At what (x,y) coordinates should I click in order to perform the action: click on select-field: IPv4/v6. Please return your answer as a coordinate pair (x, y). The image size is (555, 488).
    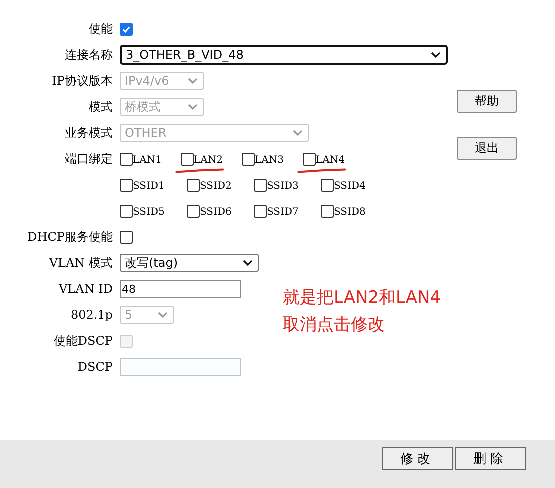
    Looking at the image, I should click on (162, 81).